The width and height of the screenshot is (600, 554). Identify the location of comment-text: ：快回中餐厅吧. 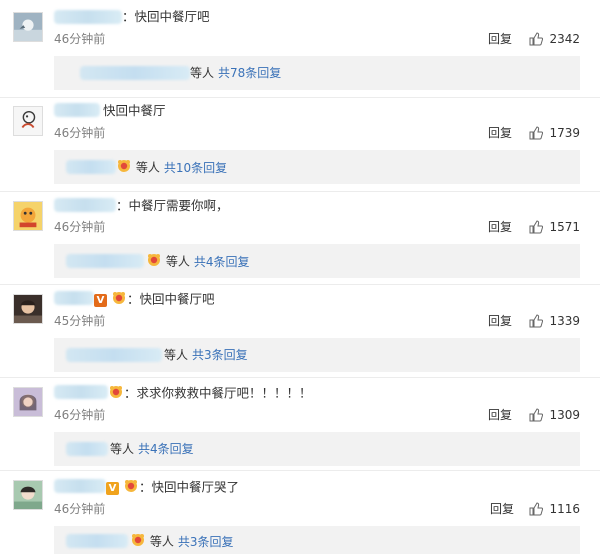
(166, 16).